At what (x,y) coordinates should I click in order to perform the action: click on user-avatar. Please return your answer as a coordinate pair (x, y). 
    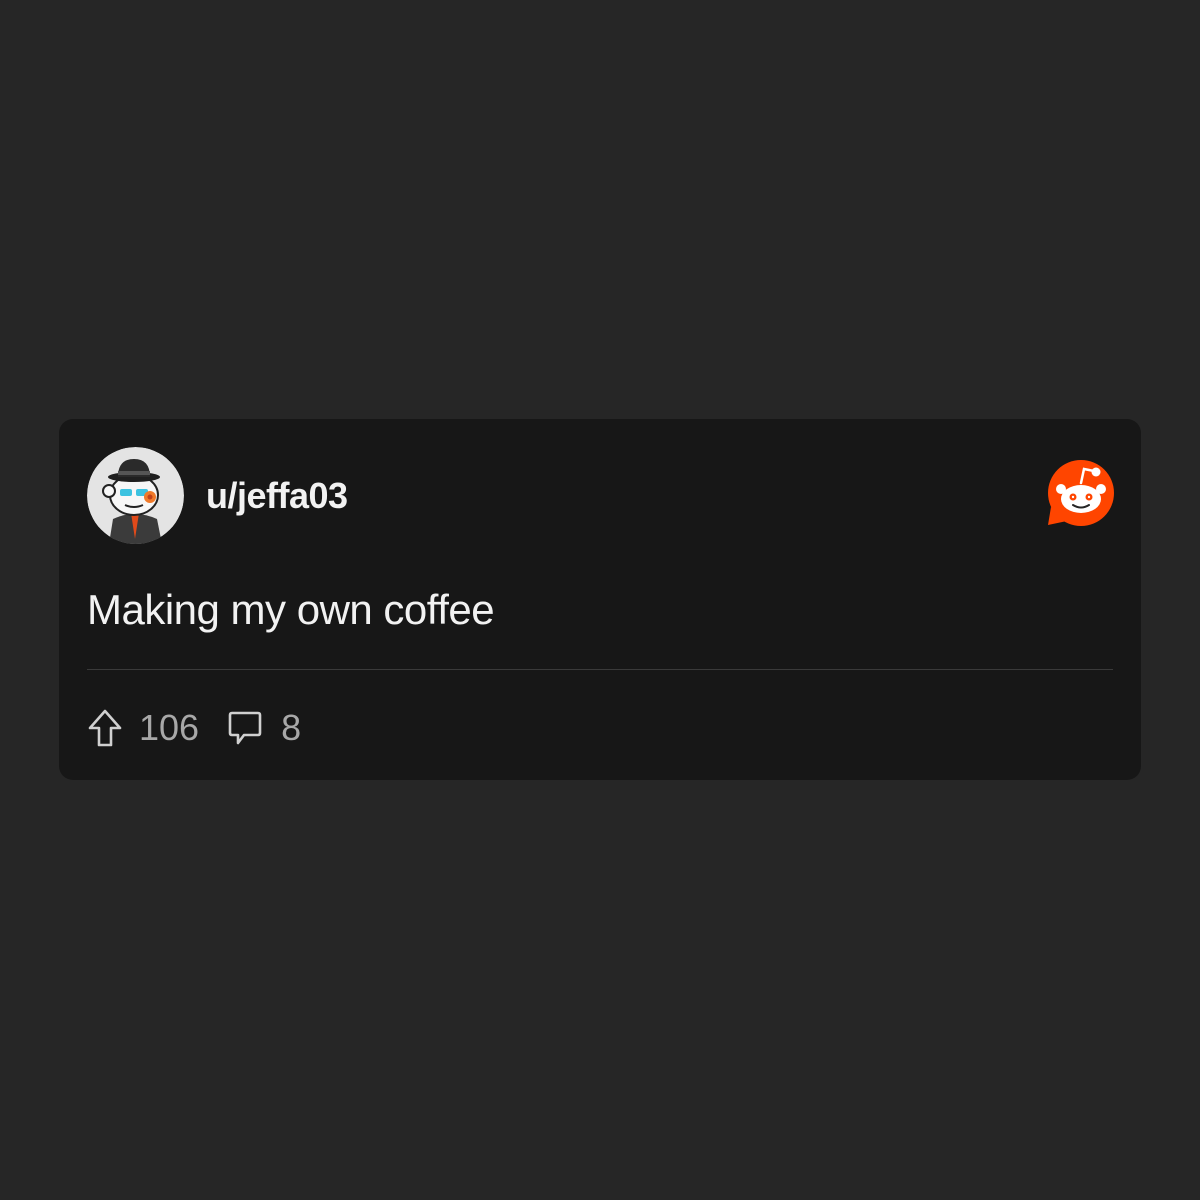
    Looking at the image, I should click on (135, 495).